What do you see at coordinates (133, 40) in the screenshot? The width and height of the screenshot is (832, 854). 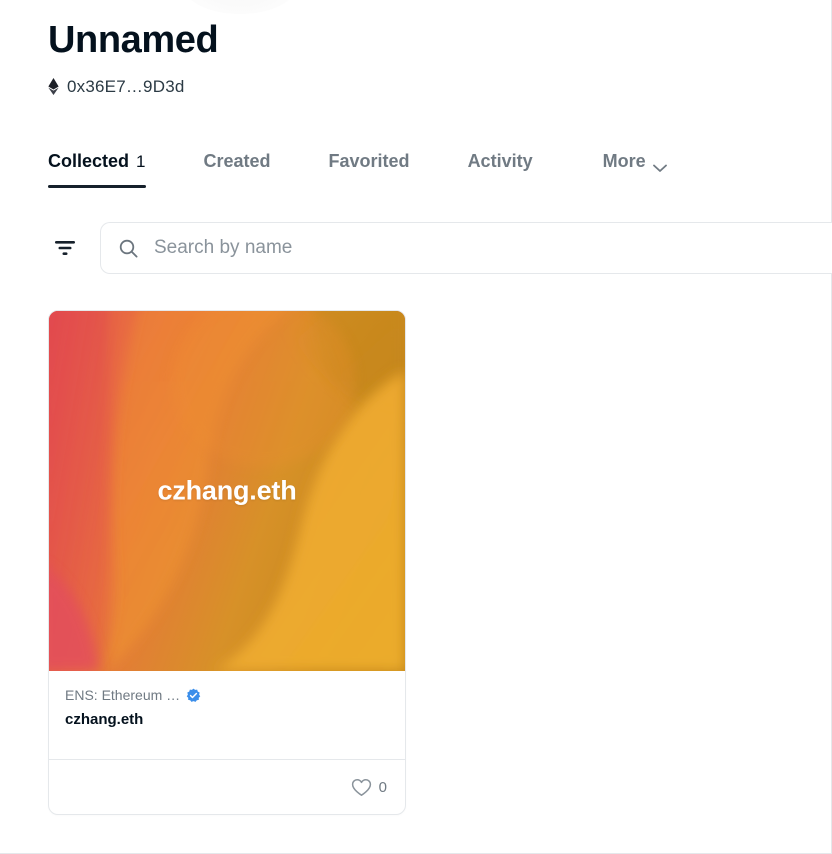 I see `page-title: Unnamed` at bounding box center [133, 40].